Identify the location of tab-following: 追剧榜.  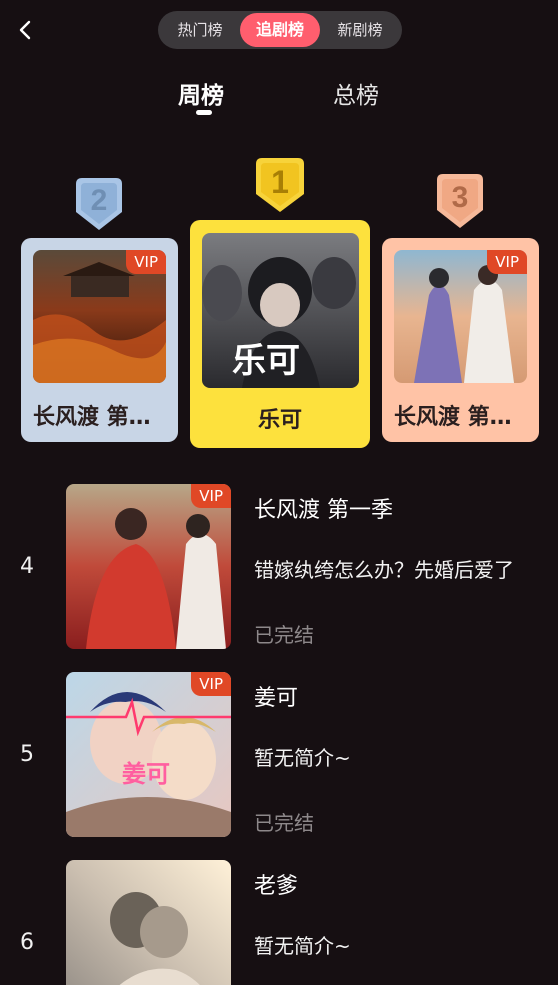
(280, 30).